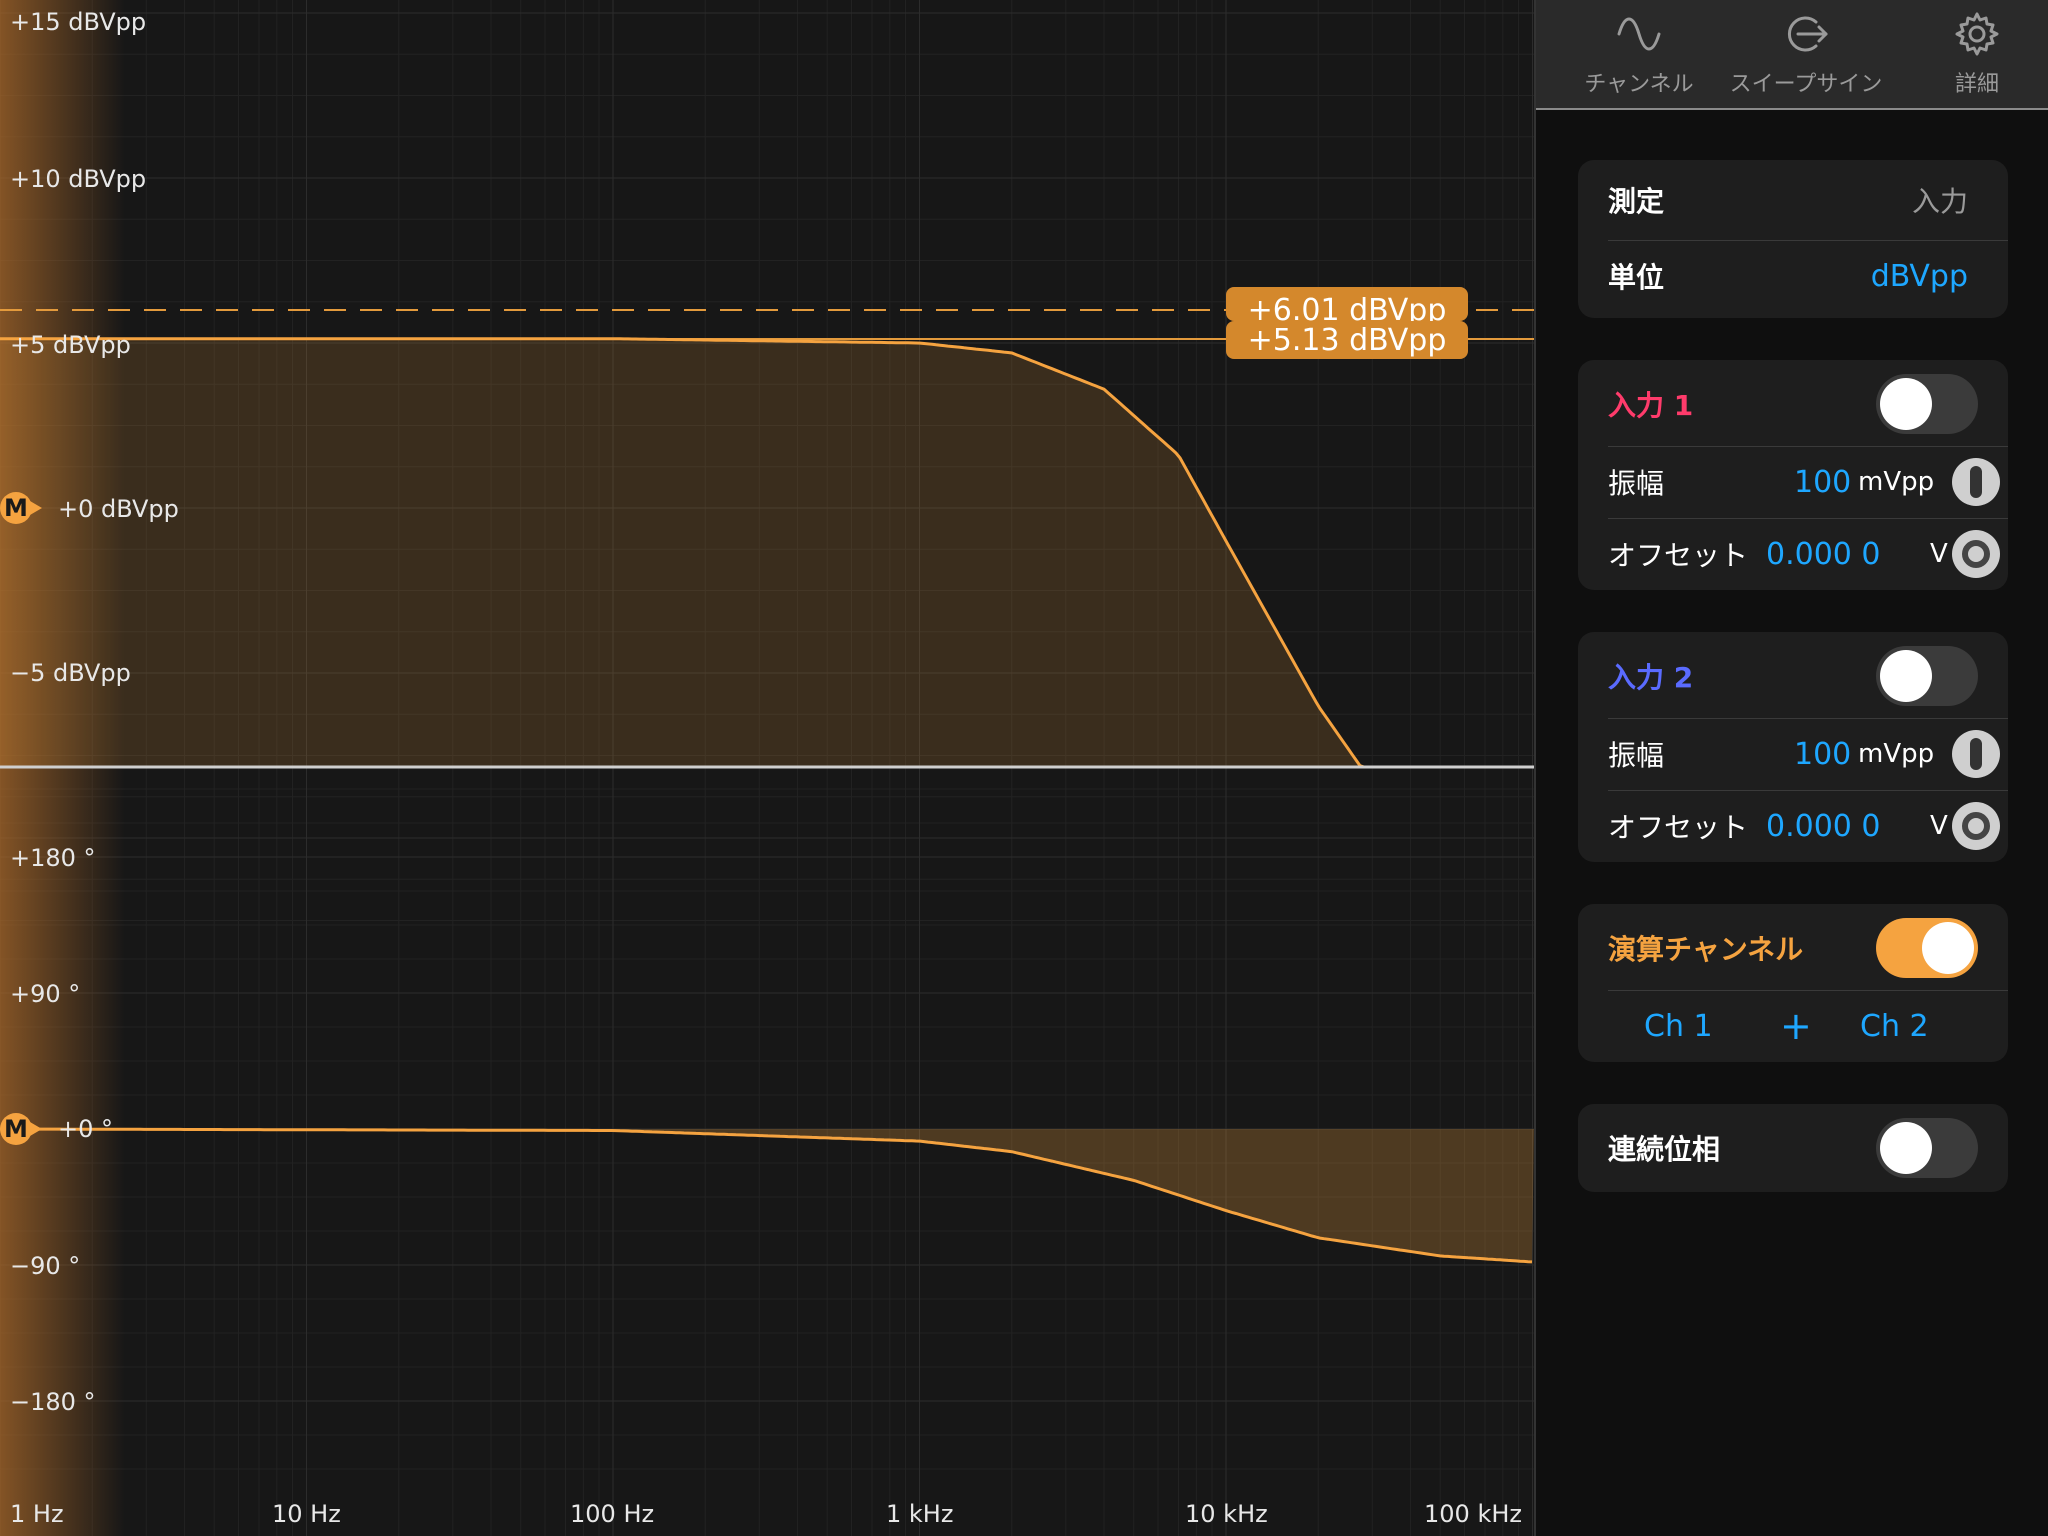 This screenshot has width=2048, height=1536. What do you see at coordinates (1636, 201) in the screenshot?
I see `measure-label: 測定` at bounding box center [1636, 201].